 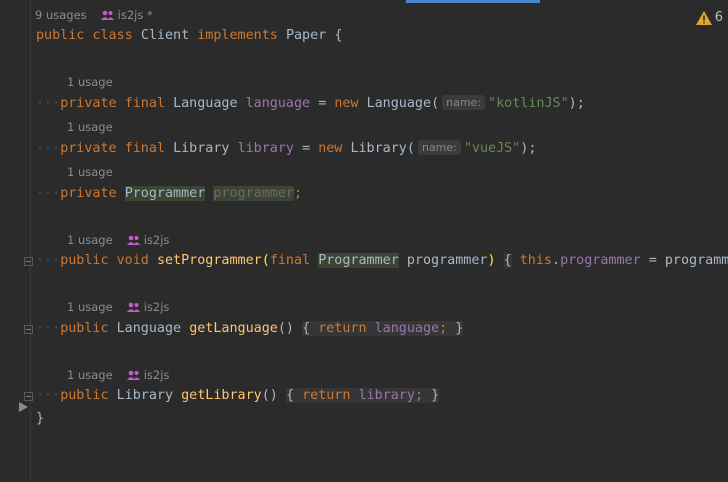 I want to click on warning-count: 6, so click(x=718, y=17).